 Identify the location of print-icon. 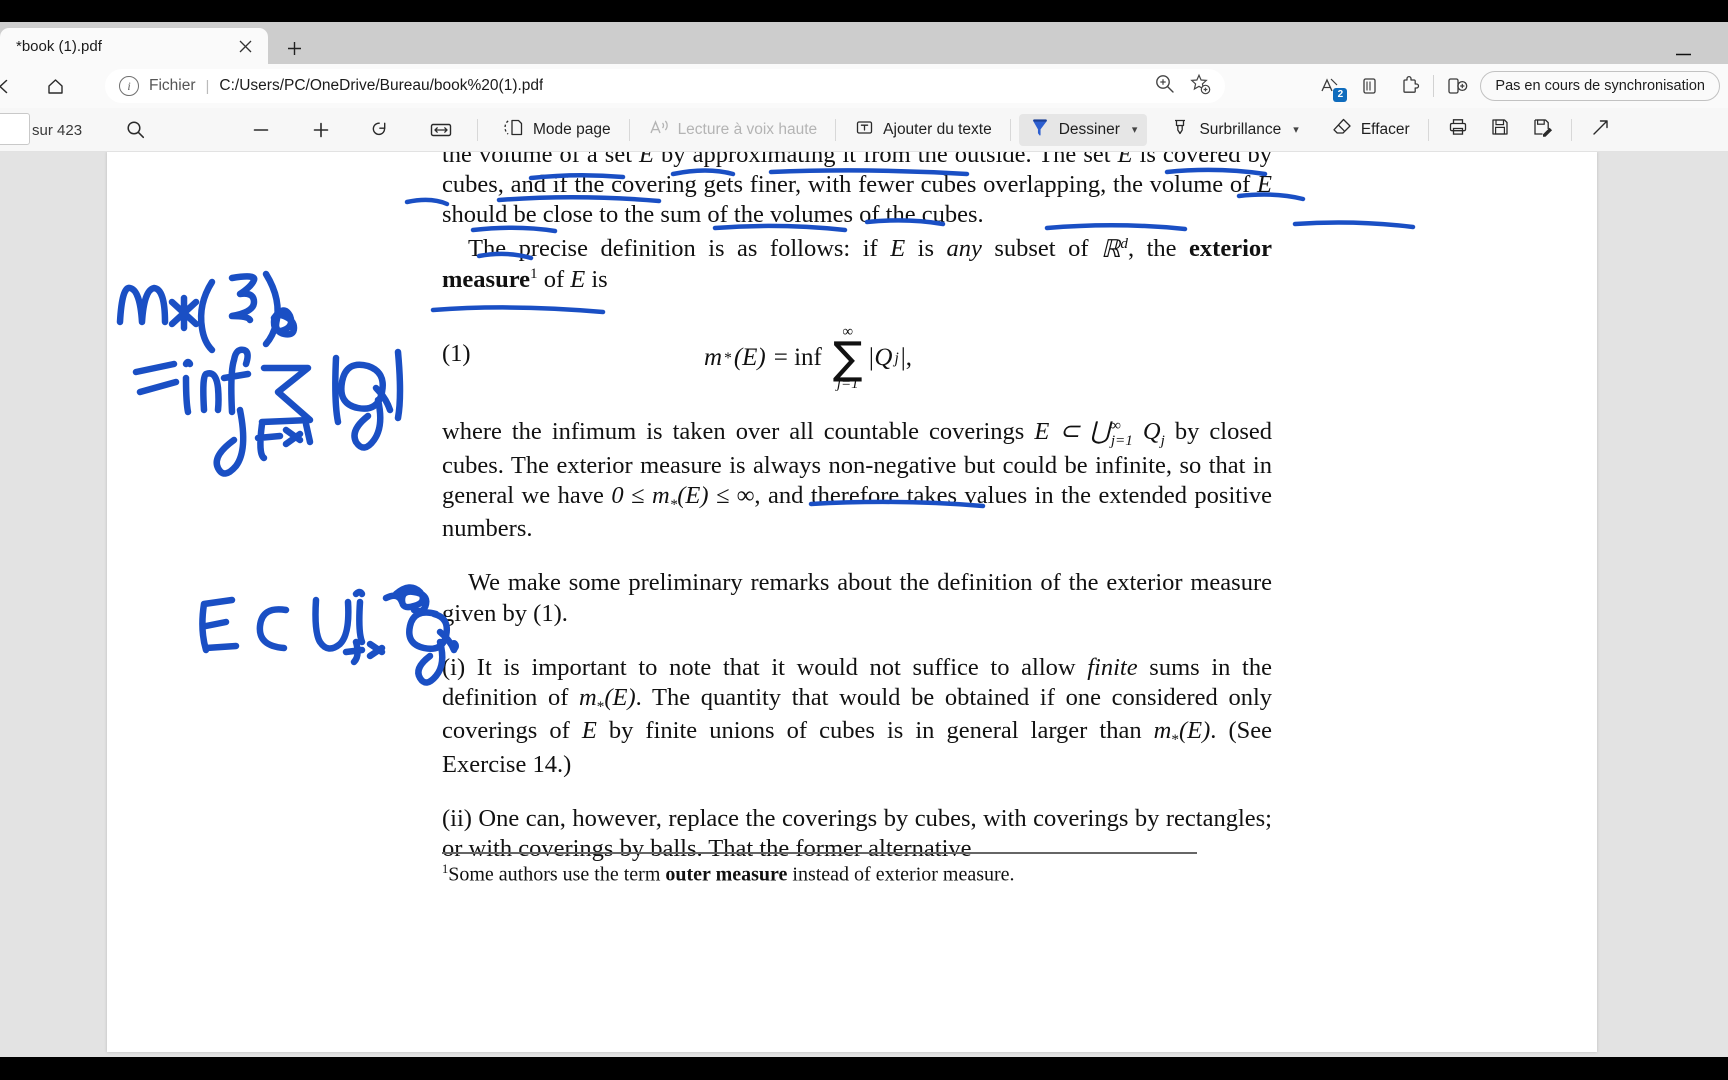
(1458, 129).